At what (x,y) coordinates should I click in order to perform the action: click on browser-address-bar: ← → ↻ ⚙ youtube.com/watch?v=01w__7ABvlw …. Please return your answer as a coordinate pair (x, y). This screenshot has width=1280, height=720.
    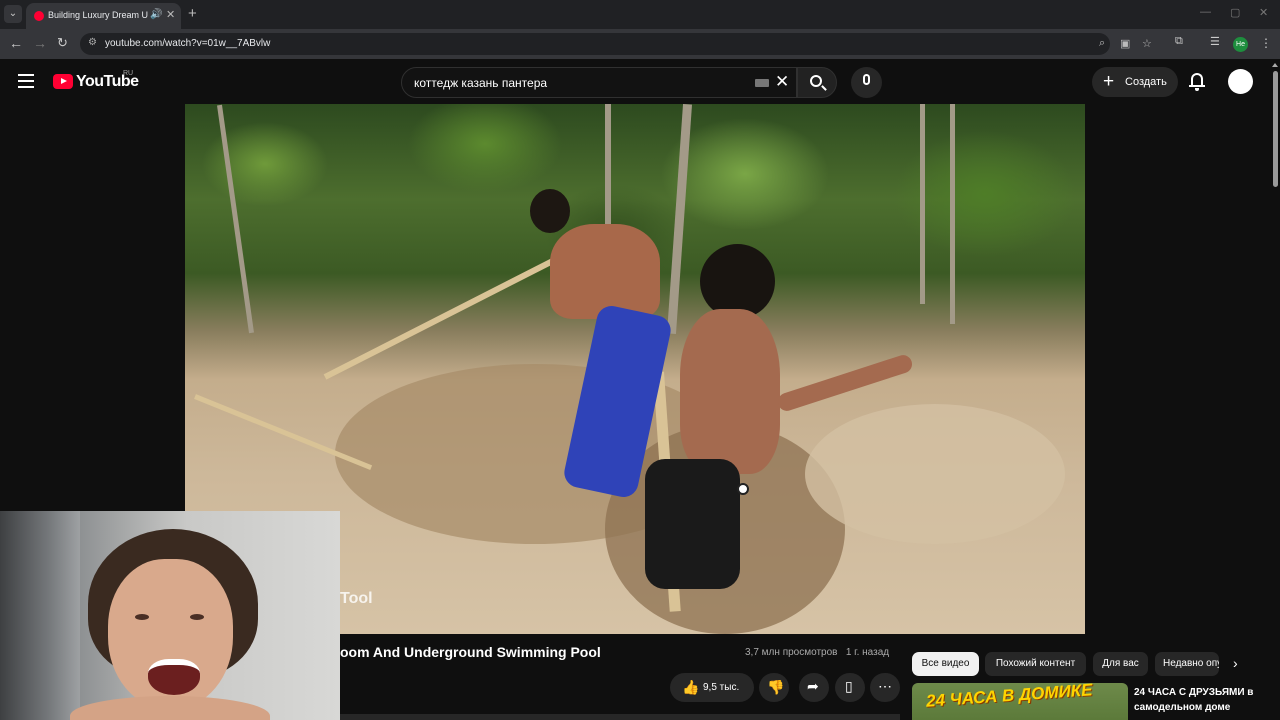
    Looking at the image, I should click on (640, 44).